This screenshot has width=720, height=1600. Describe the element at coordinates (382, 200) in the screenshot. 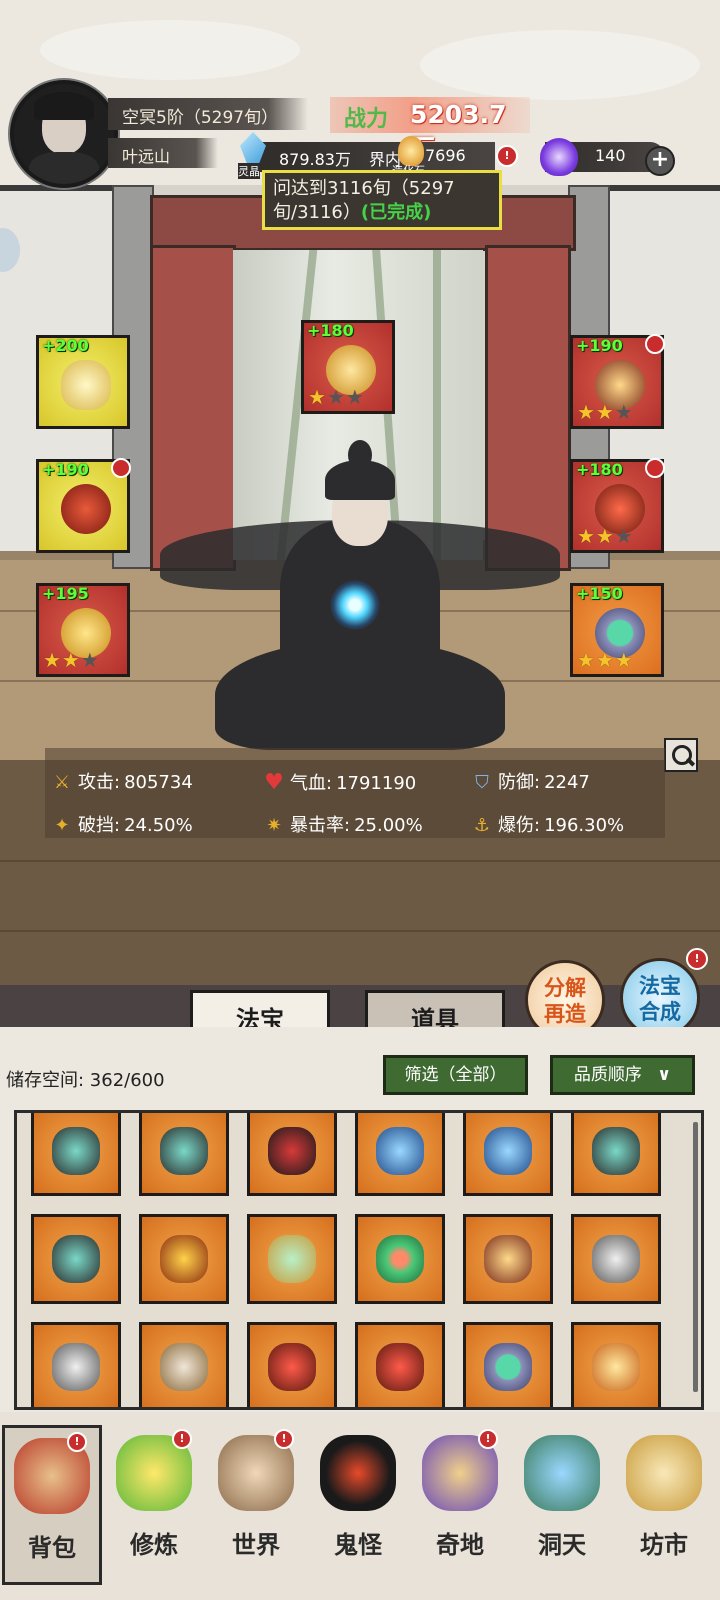

I see `quest-tooltip: 问达到3116旬（5297 旬/3116）(已完成)` at that location.